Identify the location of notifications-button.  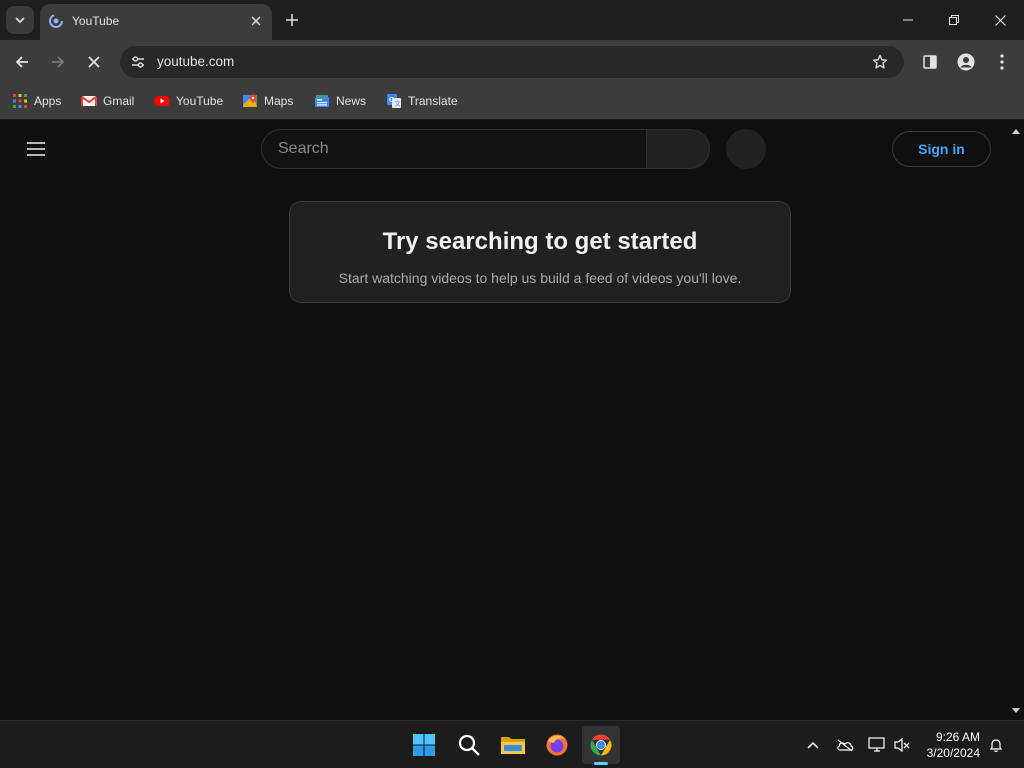
(996, 745).